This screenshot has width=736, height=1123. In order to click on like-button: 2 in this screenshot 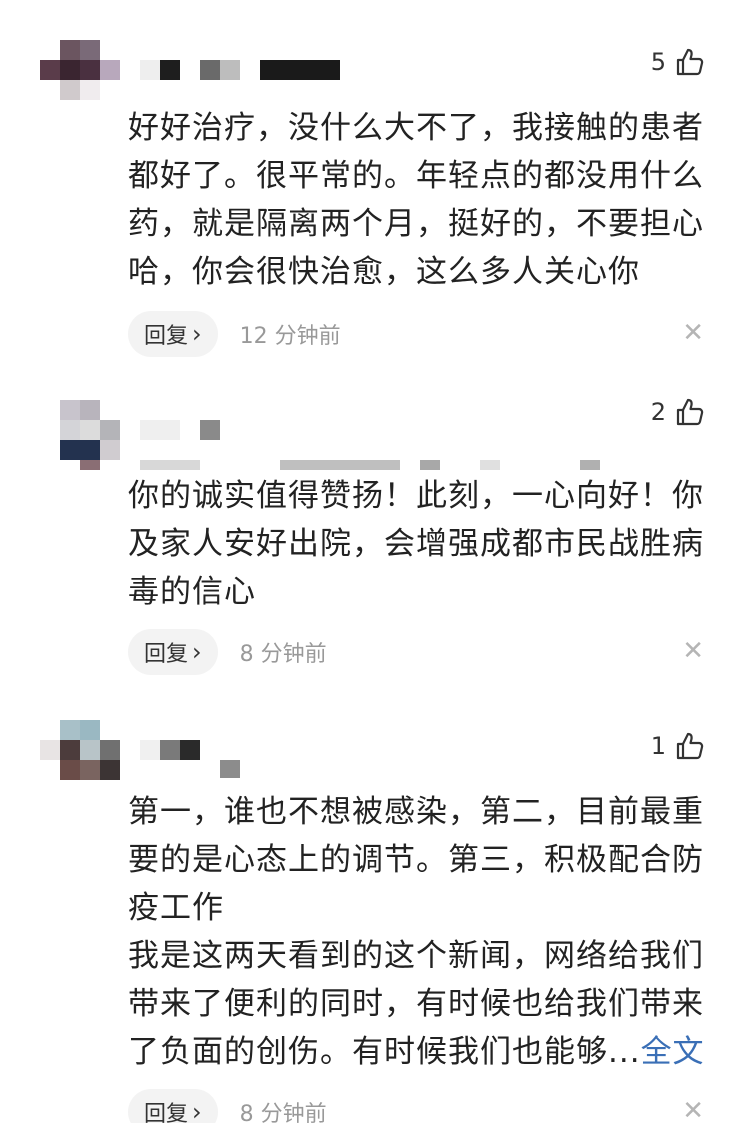, I will do `click(678, 412)`.